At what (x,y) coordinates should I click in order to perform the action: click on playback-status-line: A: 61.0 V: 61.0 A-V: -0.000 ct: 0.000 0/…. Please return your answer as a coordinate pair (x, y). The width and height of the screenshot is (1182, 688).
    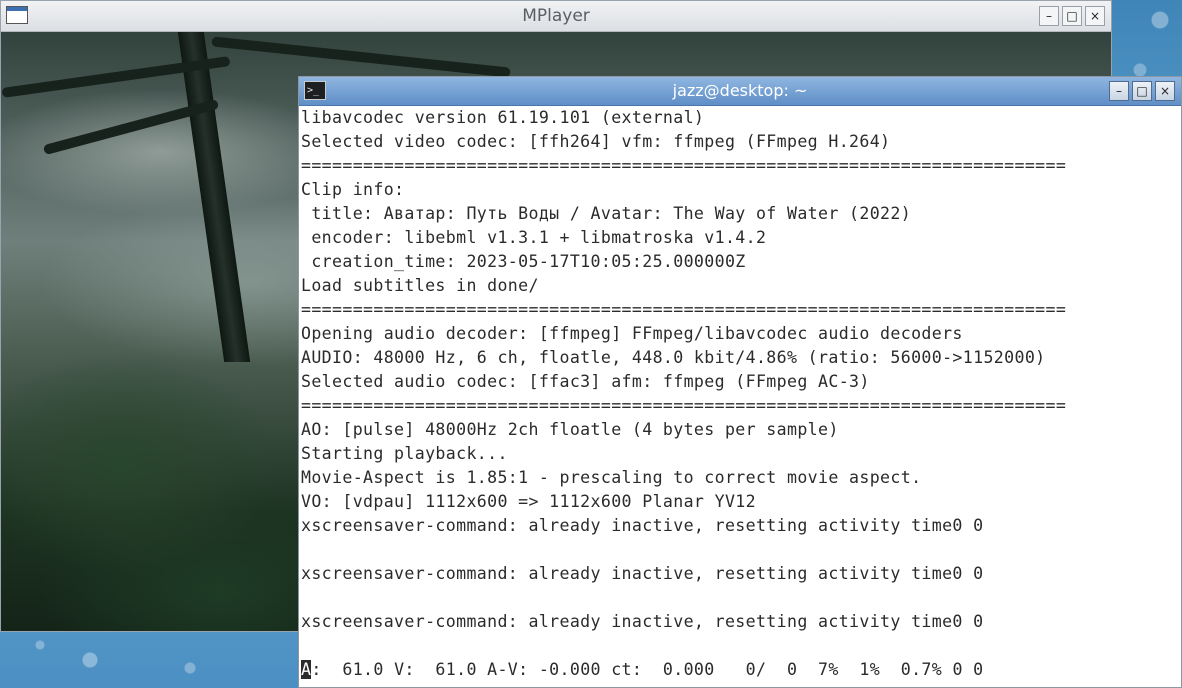
    Looking at the image, I should click on (741, 670).